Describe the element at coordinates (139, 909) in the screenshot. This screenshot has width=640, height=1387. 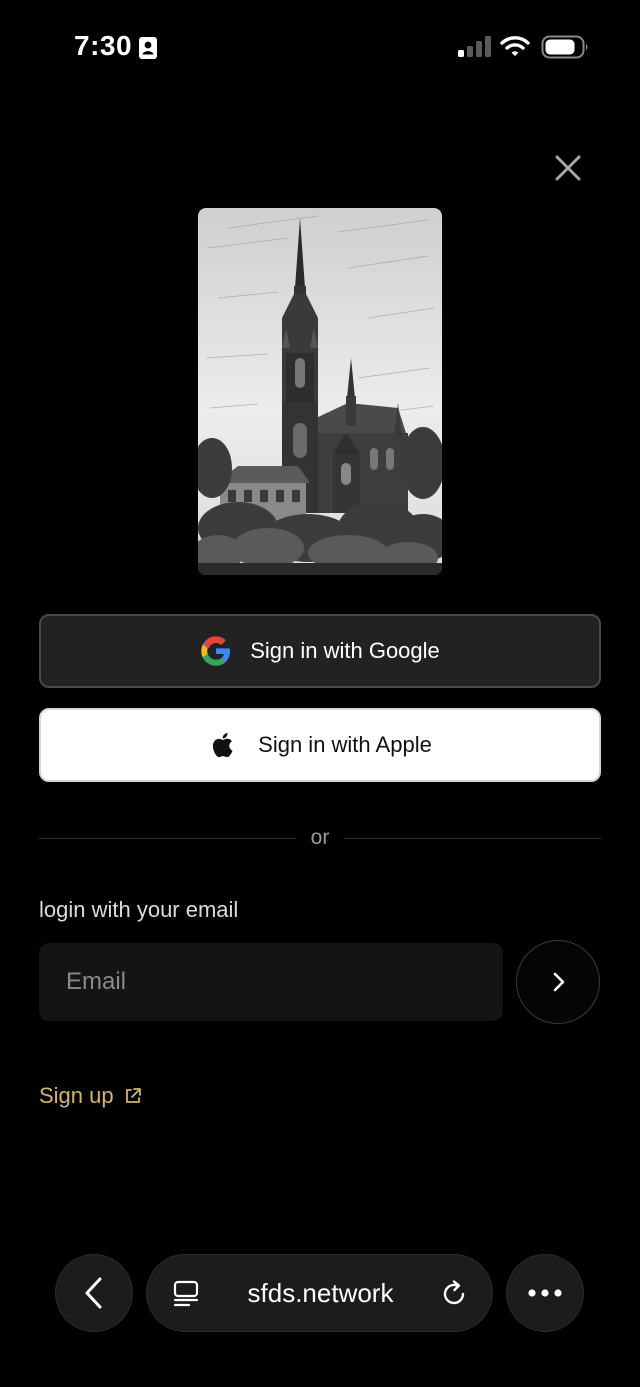
I see `email-section-label: login with your email` at that location.